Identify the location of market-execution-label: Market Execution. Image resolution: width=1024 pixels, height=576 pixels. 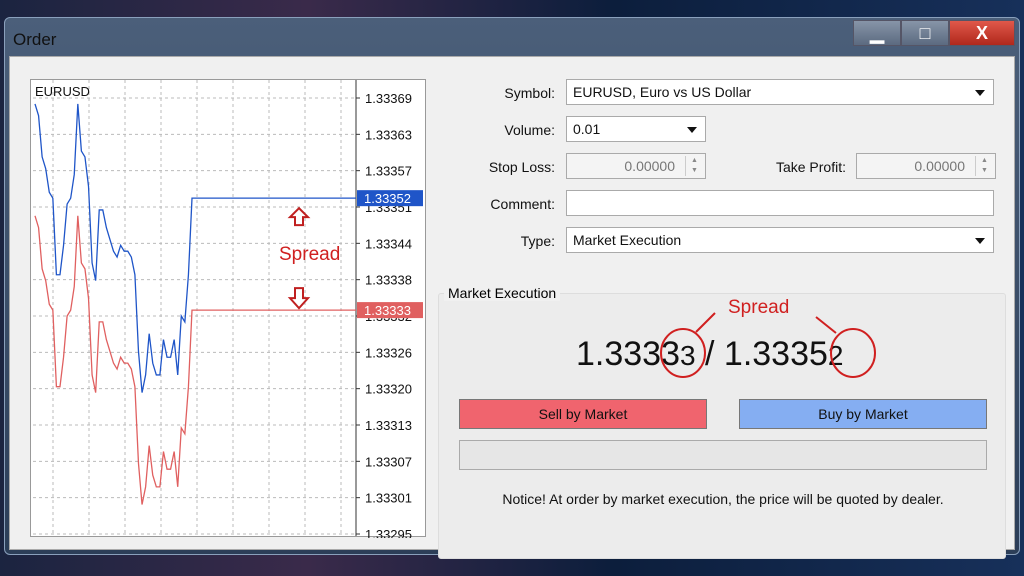
(502, 293).